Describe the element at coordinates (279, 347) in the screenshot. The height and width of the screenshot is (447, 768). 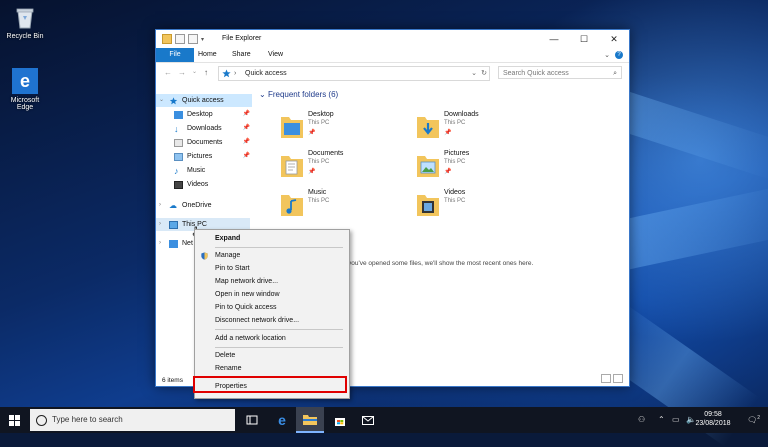
I see `menu-separator` at that location.